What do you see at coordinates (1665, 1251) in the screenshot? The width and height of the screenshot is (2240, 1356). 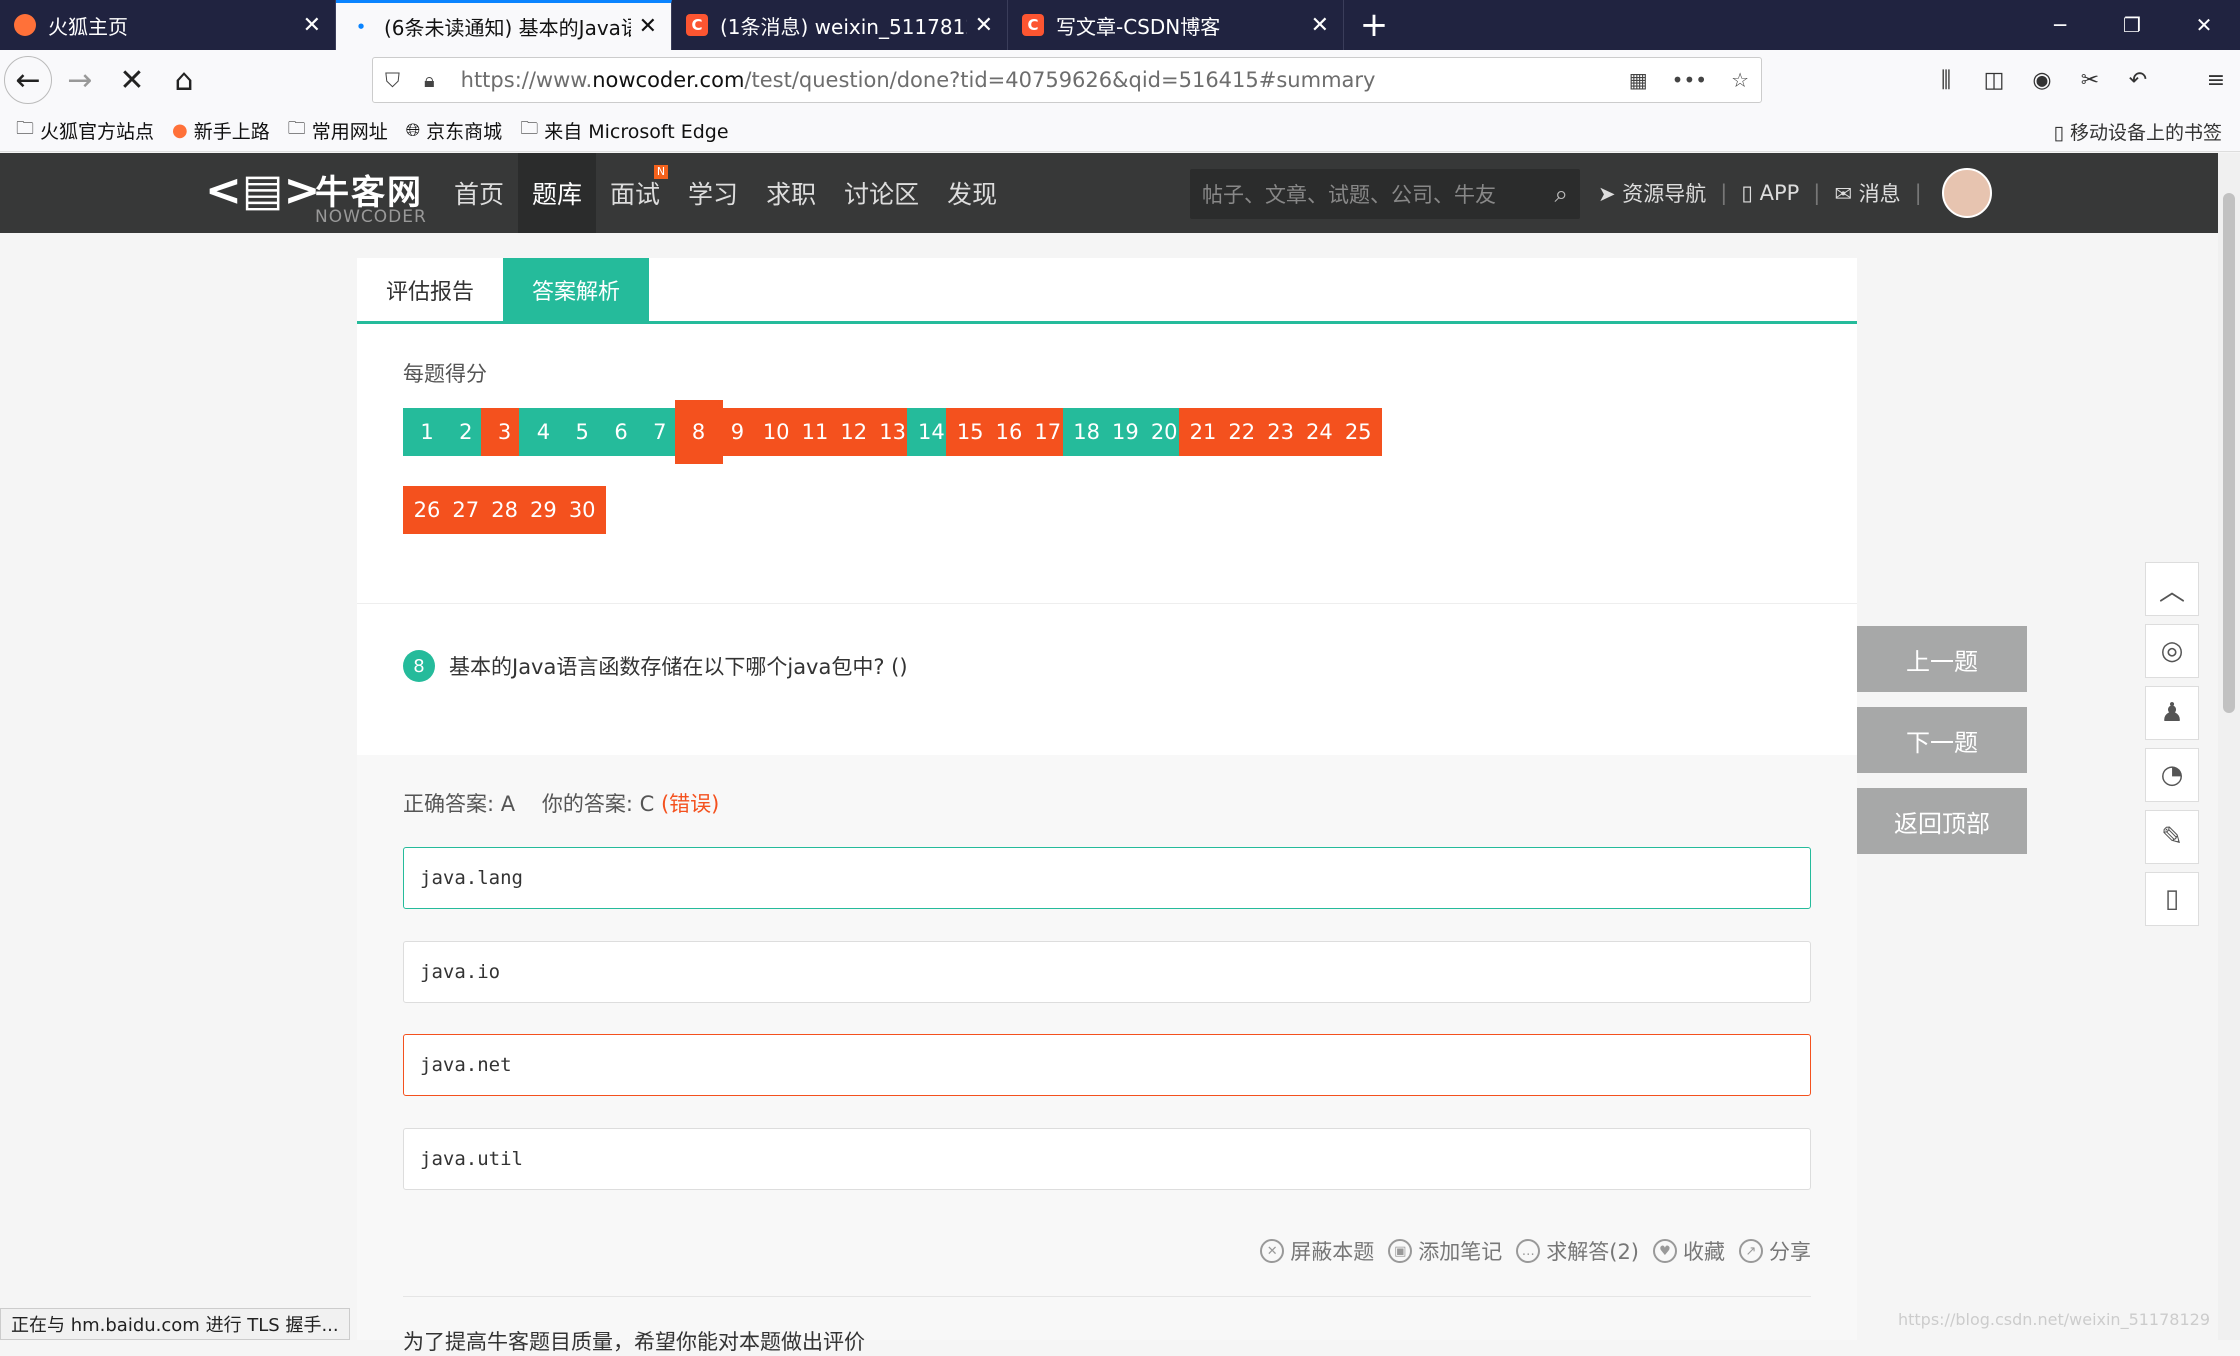 I see `heart-icon: ♥` at bounding box center [1665, 1251].